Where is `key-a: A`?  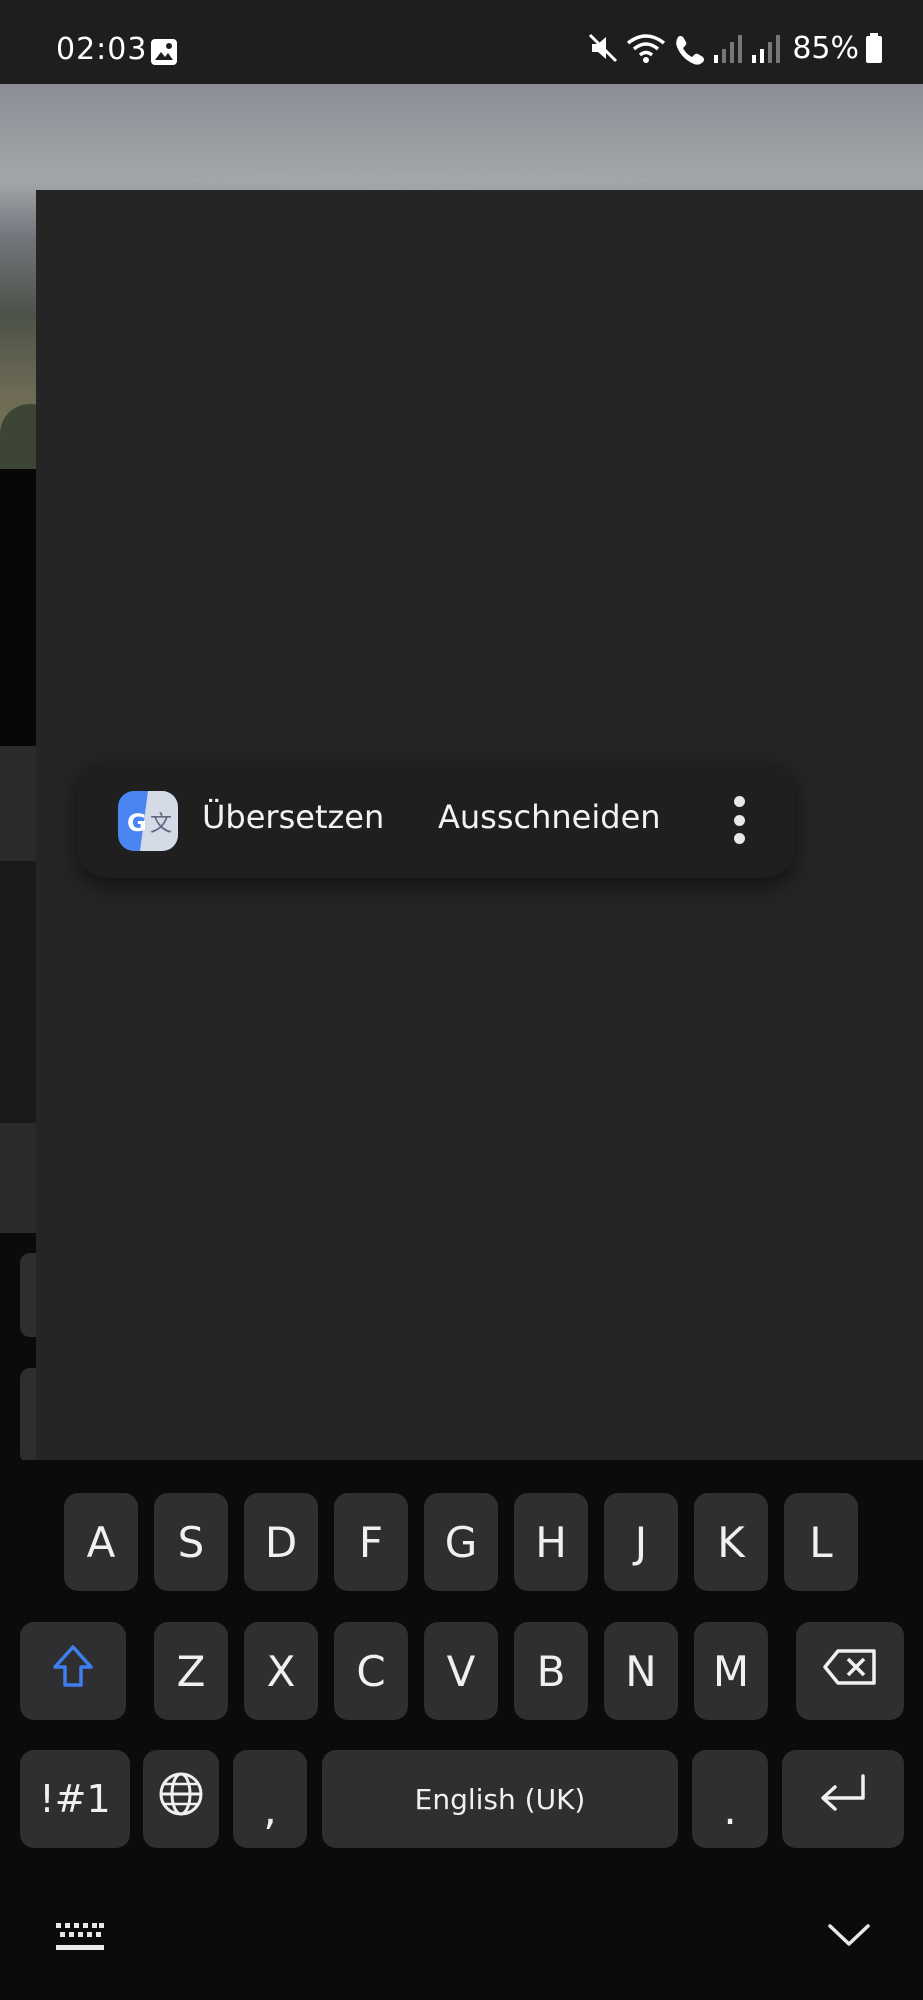
key-a: A is located at coordinates (101, 1542).